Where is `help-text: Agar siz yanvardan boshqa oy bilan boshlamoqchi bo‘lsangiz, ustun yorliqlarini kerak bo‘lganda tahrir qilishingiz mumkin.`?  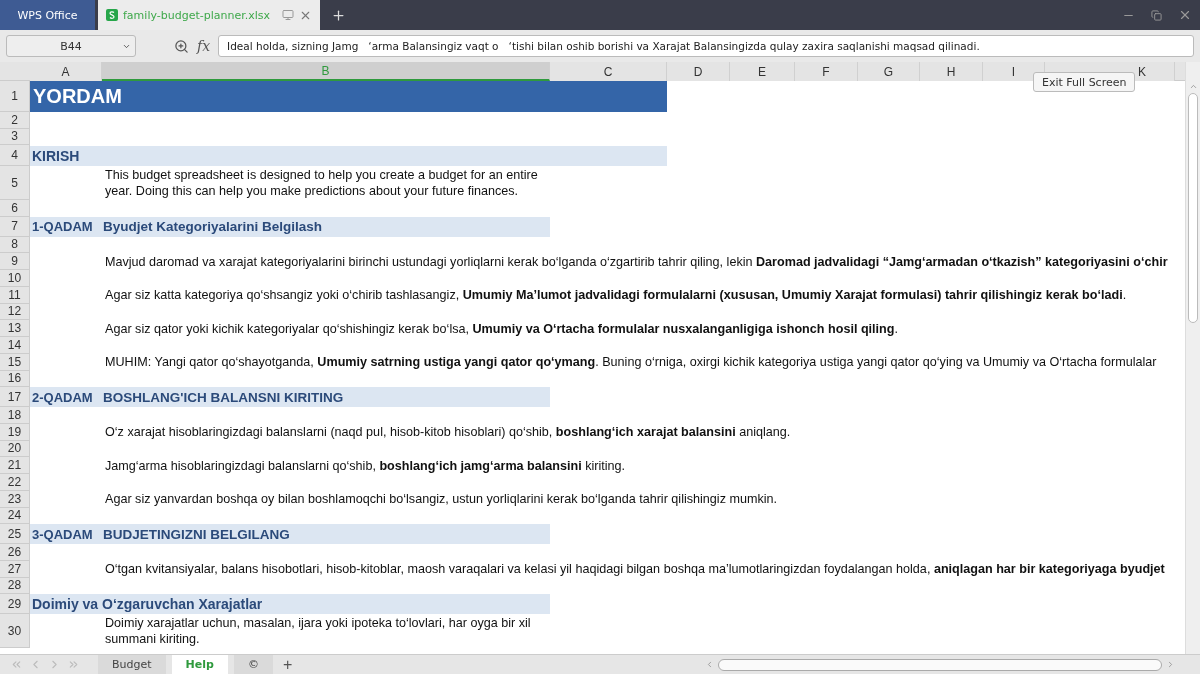 help-text: Agar siz yanvardan boshqa oy bilan boshlamoqchi bo‘lsangiz, ustun yorliqlarini kerak bo‘lganda tahrir qilishingiz mumkin. is located at coordinates (441, 499).